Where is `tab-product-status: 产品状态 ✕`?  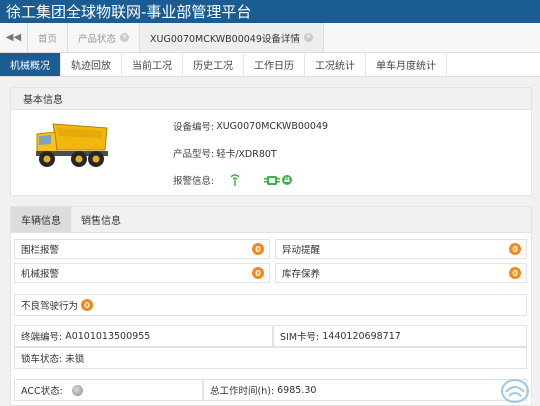 tab-product-status: 产品状态 ✕ is located at coordinates (104, 37).